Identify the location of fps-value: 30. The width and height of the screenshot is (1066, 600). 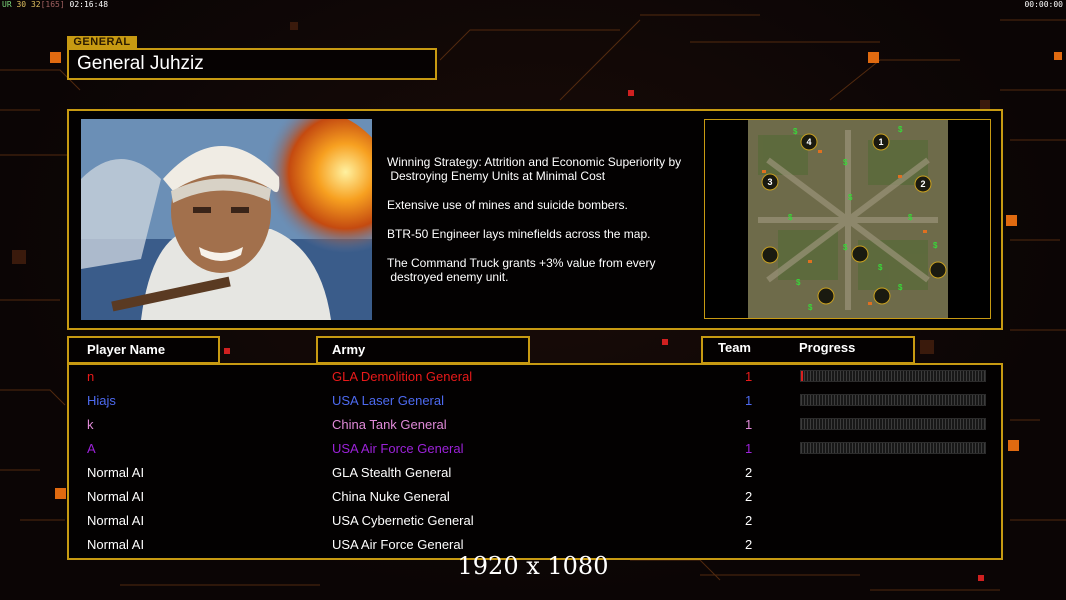
(21, 4).